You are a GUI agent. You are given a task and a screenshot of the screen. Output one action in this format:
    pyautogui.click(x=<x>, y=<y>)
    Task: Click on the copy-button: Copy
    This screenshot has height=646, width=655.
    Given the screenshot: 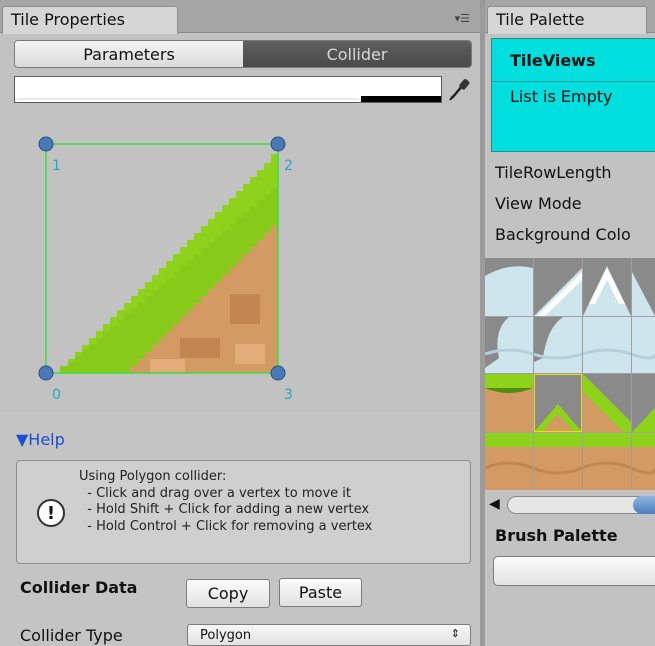 What is the action you would take?
    pyautogui.click(x=228, y=593)
    